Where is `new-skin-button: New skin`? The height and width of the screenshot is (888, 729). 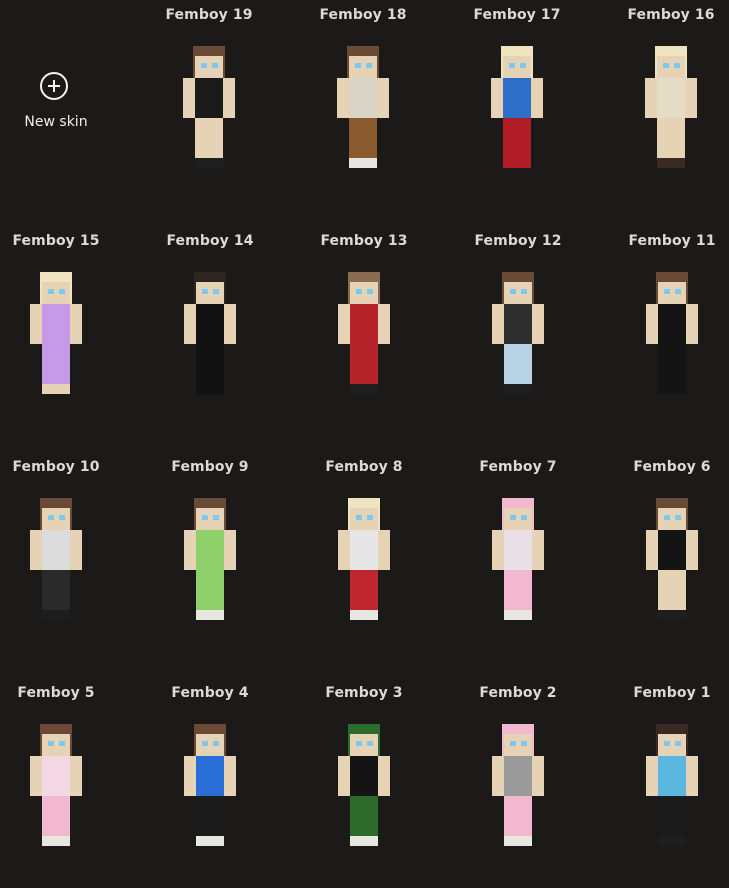 new-skin-button: New skin is located at coordinates (56, 105).